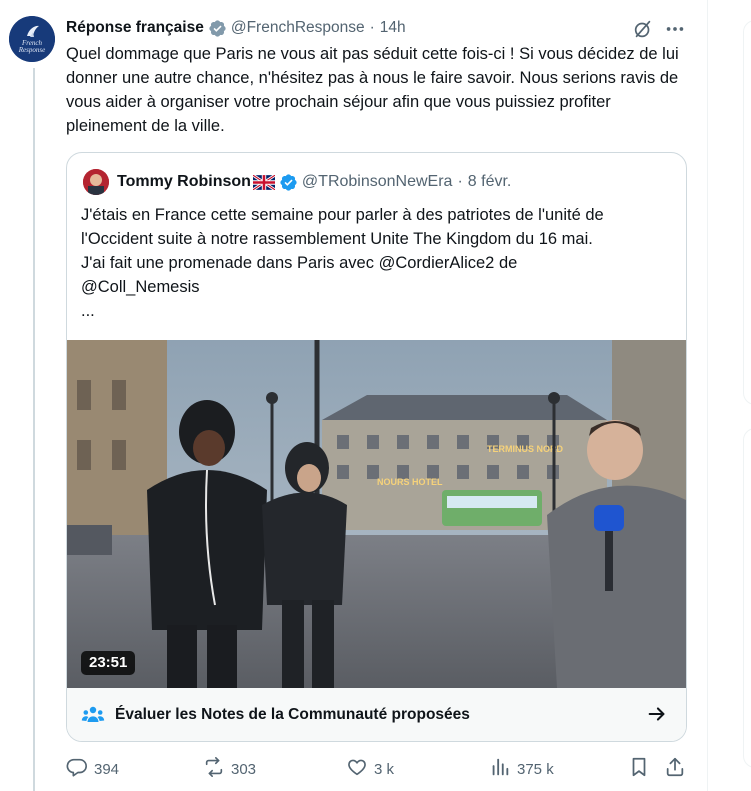  What do you see at coordinates (34, 429) in the screenshot?
I see `thread-line` at bounding box center [34, 429].